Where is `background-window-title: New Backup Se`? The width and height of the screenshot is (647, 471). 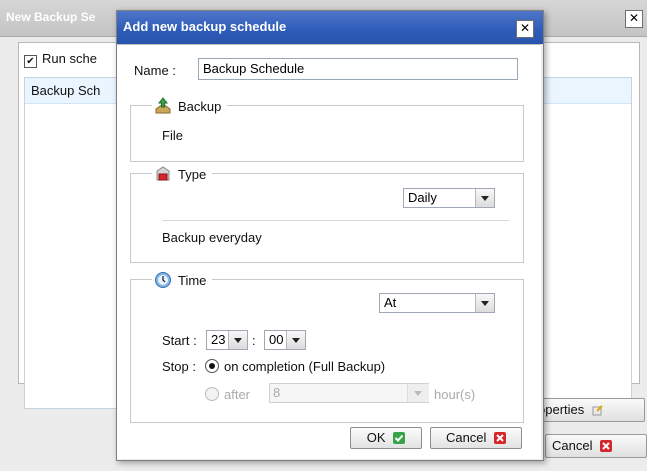
background-window-title: New Backup Se is located at coordinates (51, 17).